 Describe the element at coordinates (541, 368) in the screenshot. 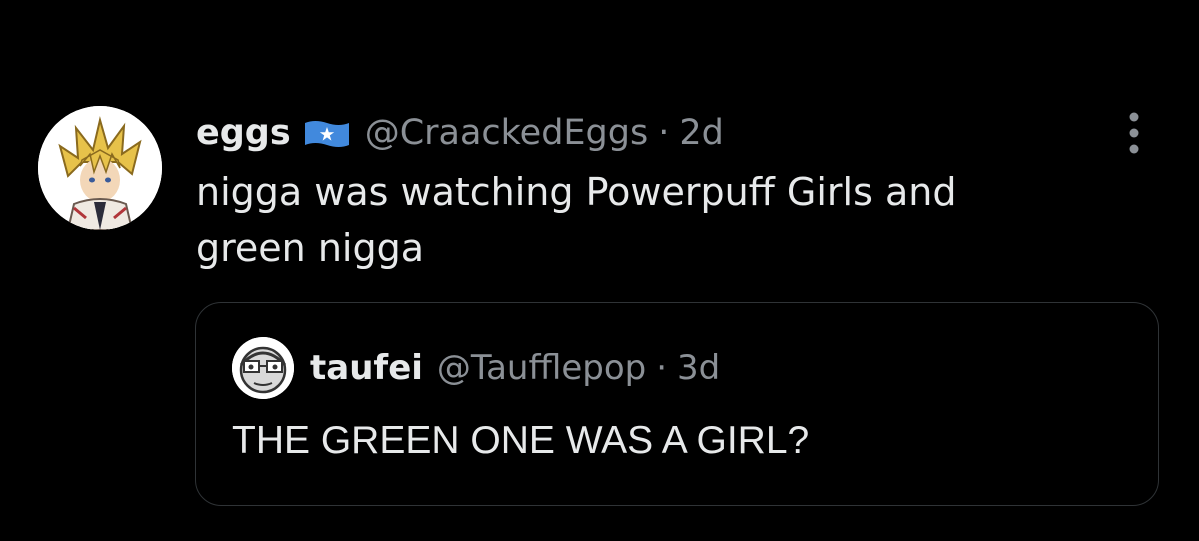

I see `quoted-author-handle: @Taufflepop` at that location.